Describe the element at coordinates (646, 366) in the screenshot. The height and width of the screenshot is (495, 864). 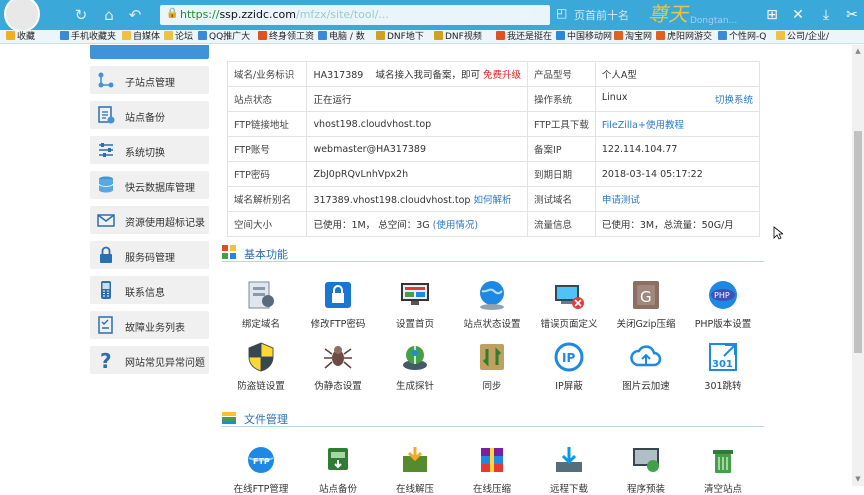
I see `func-image-cloud: 图片云加速` at that location.